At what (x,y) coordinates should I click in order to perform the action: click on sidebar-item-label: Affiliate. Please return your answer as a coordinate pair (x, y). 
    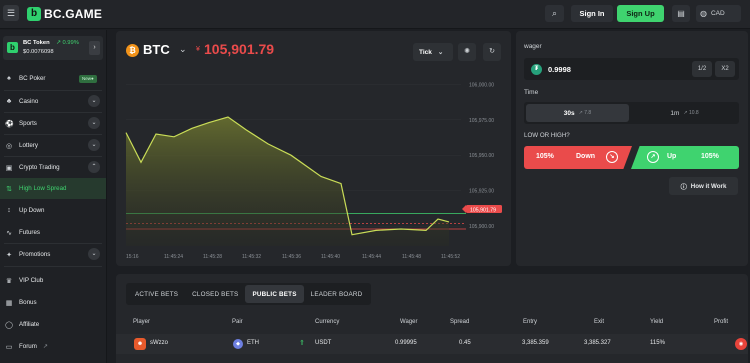
    Looking at the image, I should click on (29, 324).